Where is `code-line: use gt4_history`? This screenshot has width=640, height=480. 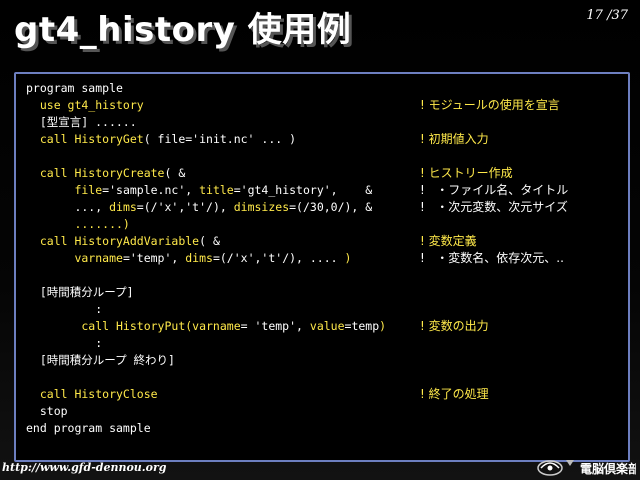 code-line: use gt4_history is located at coordinates (85, 105).